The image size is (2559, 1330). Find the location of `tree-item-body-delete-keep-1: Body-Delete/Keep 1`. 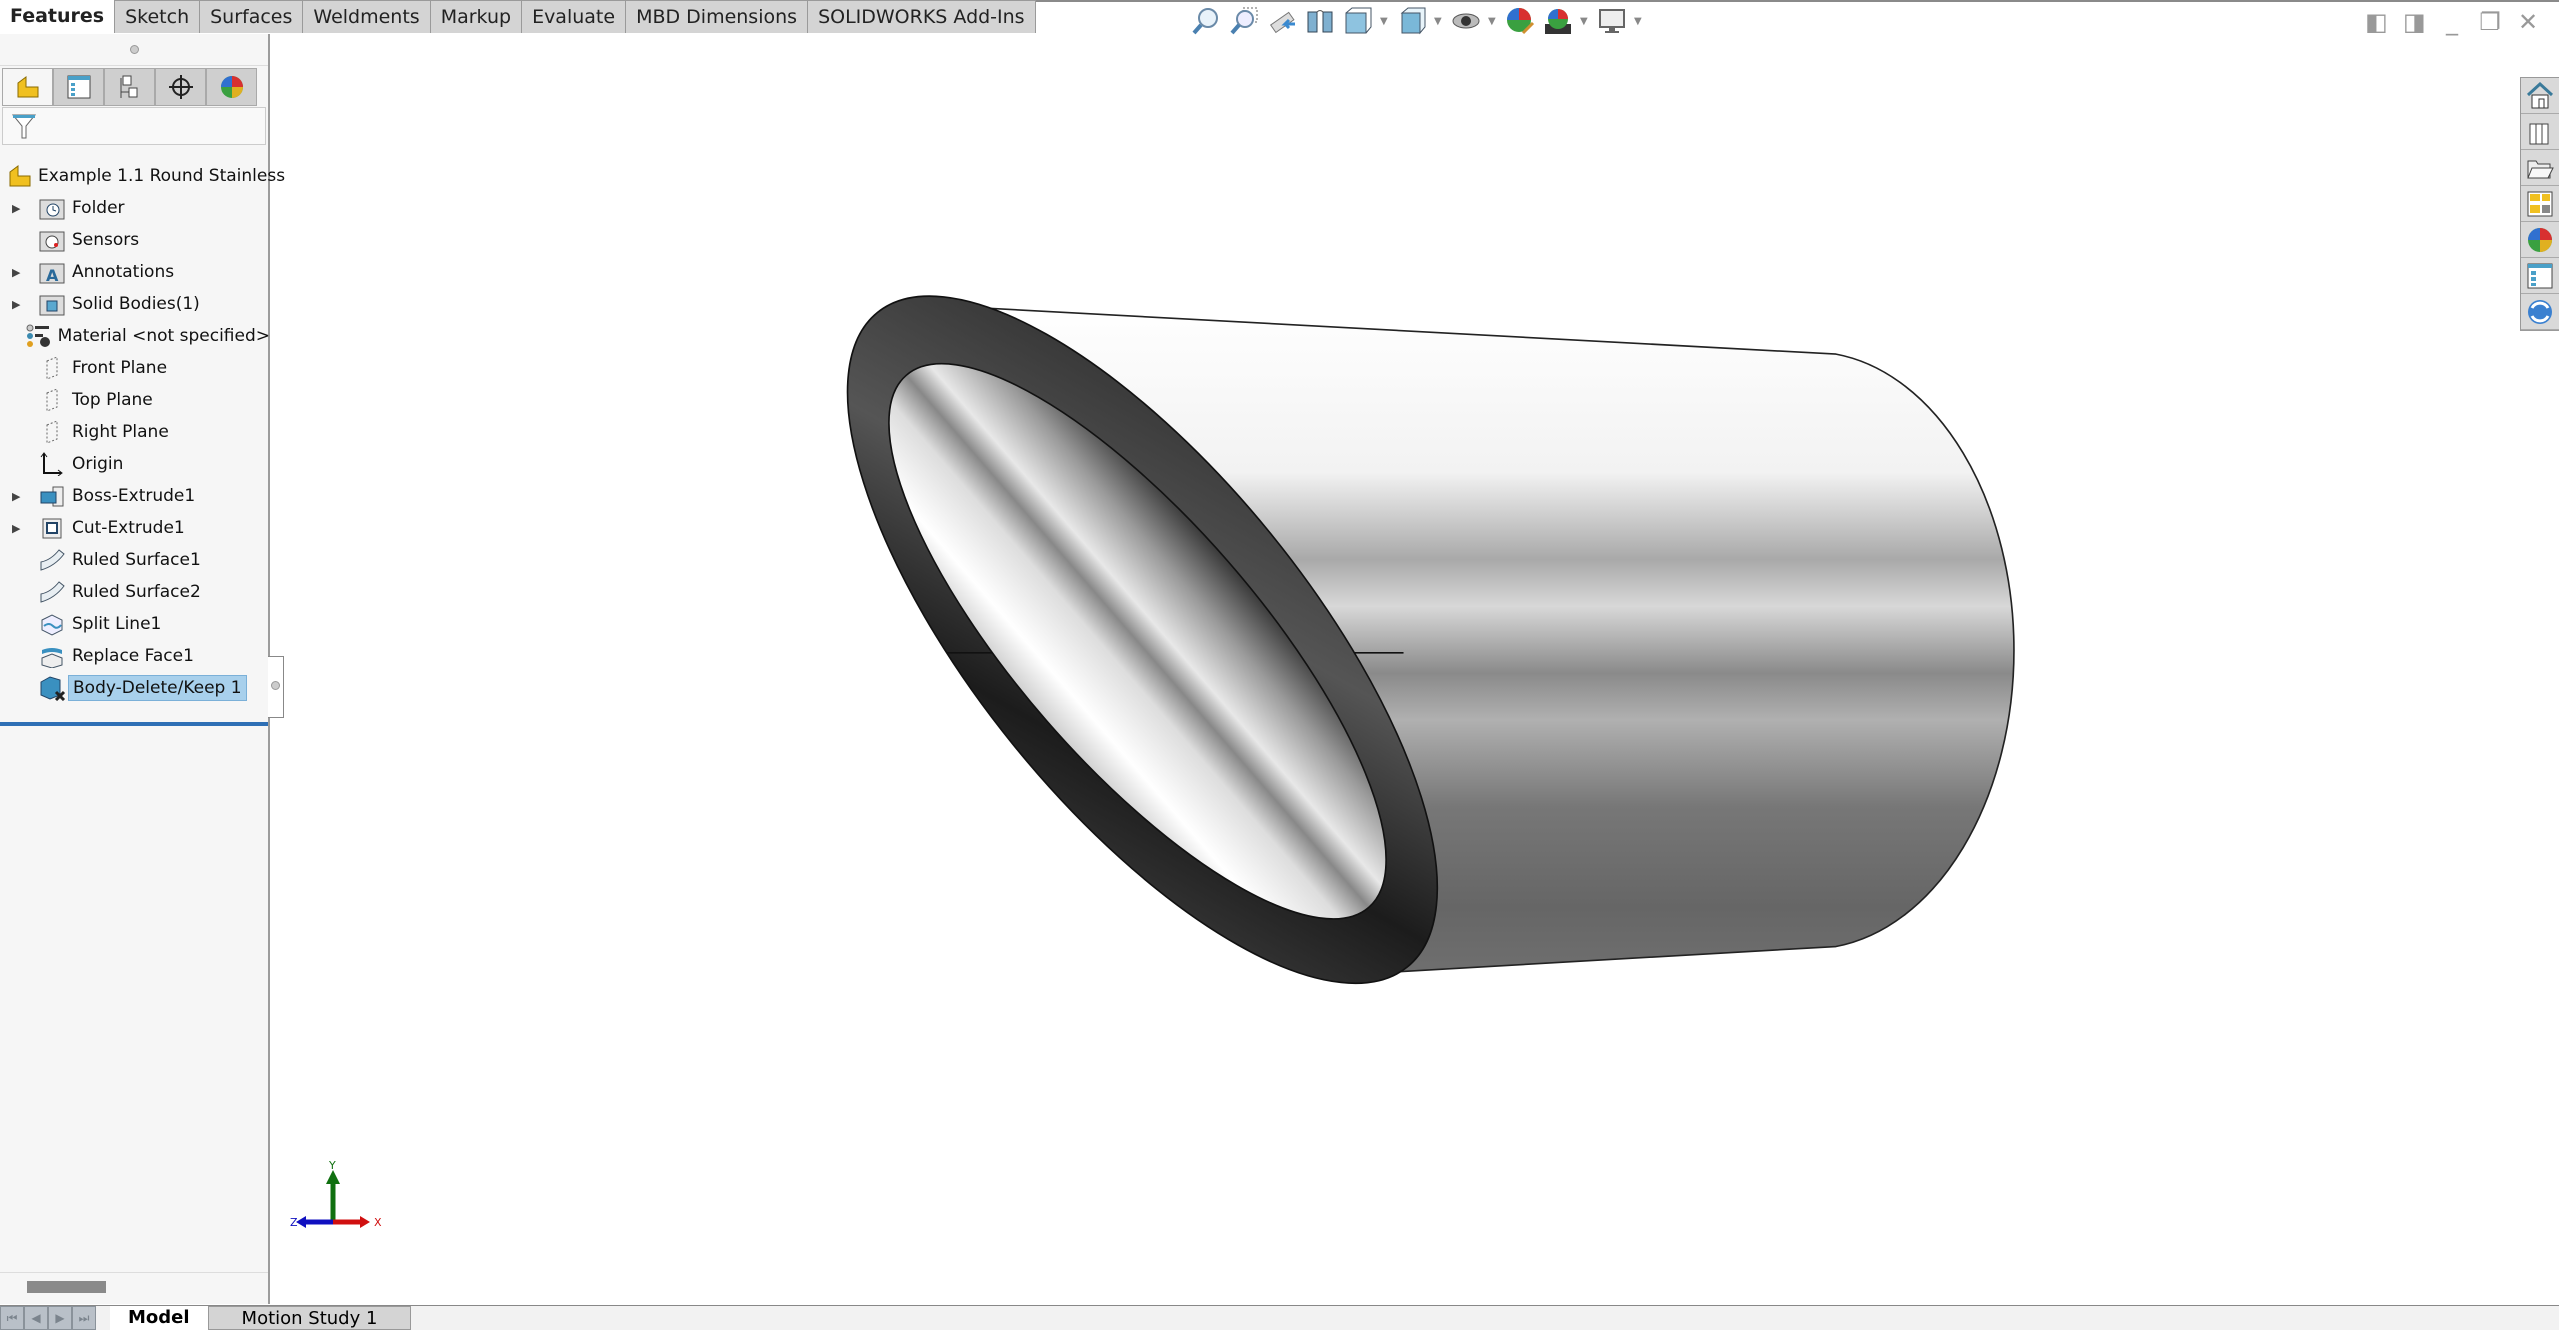

tree-item-body-delete-keep-1: Body-Delete/Keep 1 is located at coordinates (135, 688).